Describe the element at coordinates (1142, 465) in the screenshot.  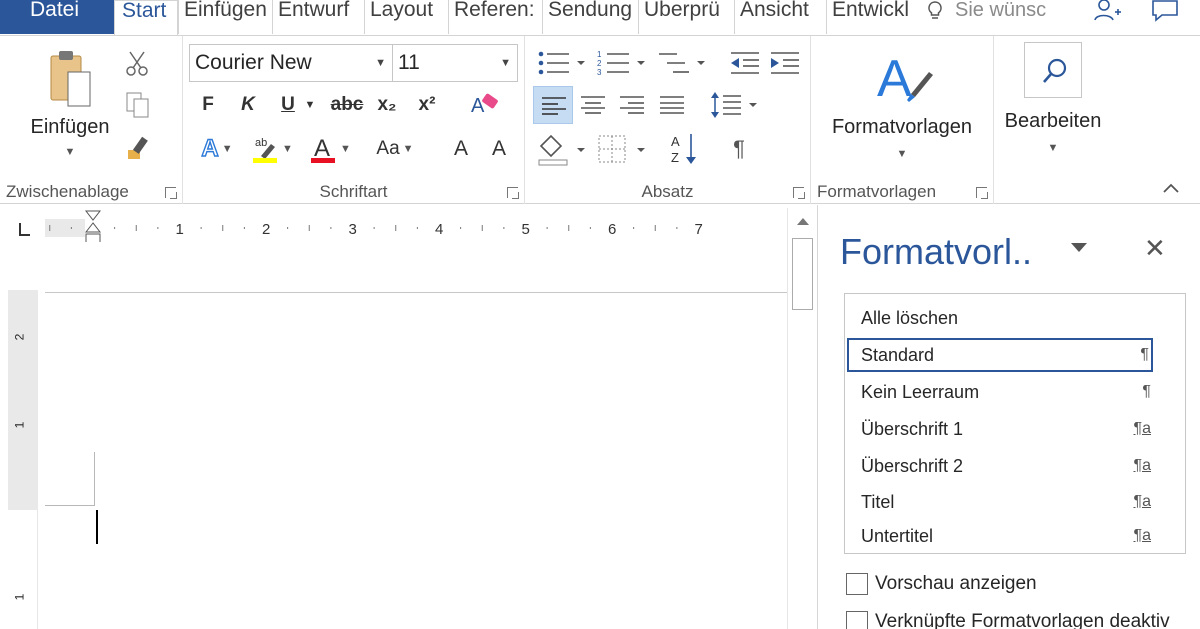
I see `linked-style-icon: ¶a` at that location.